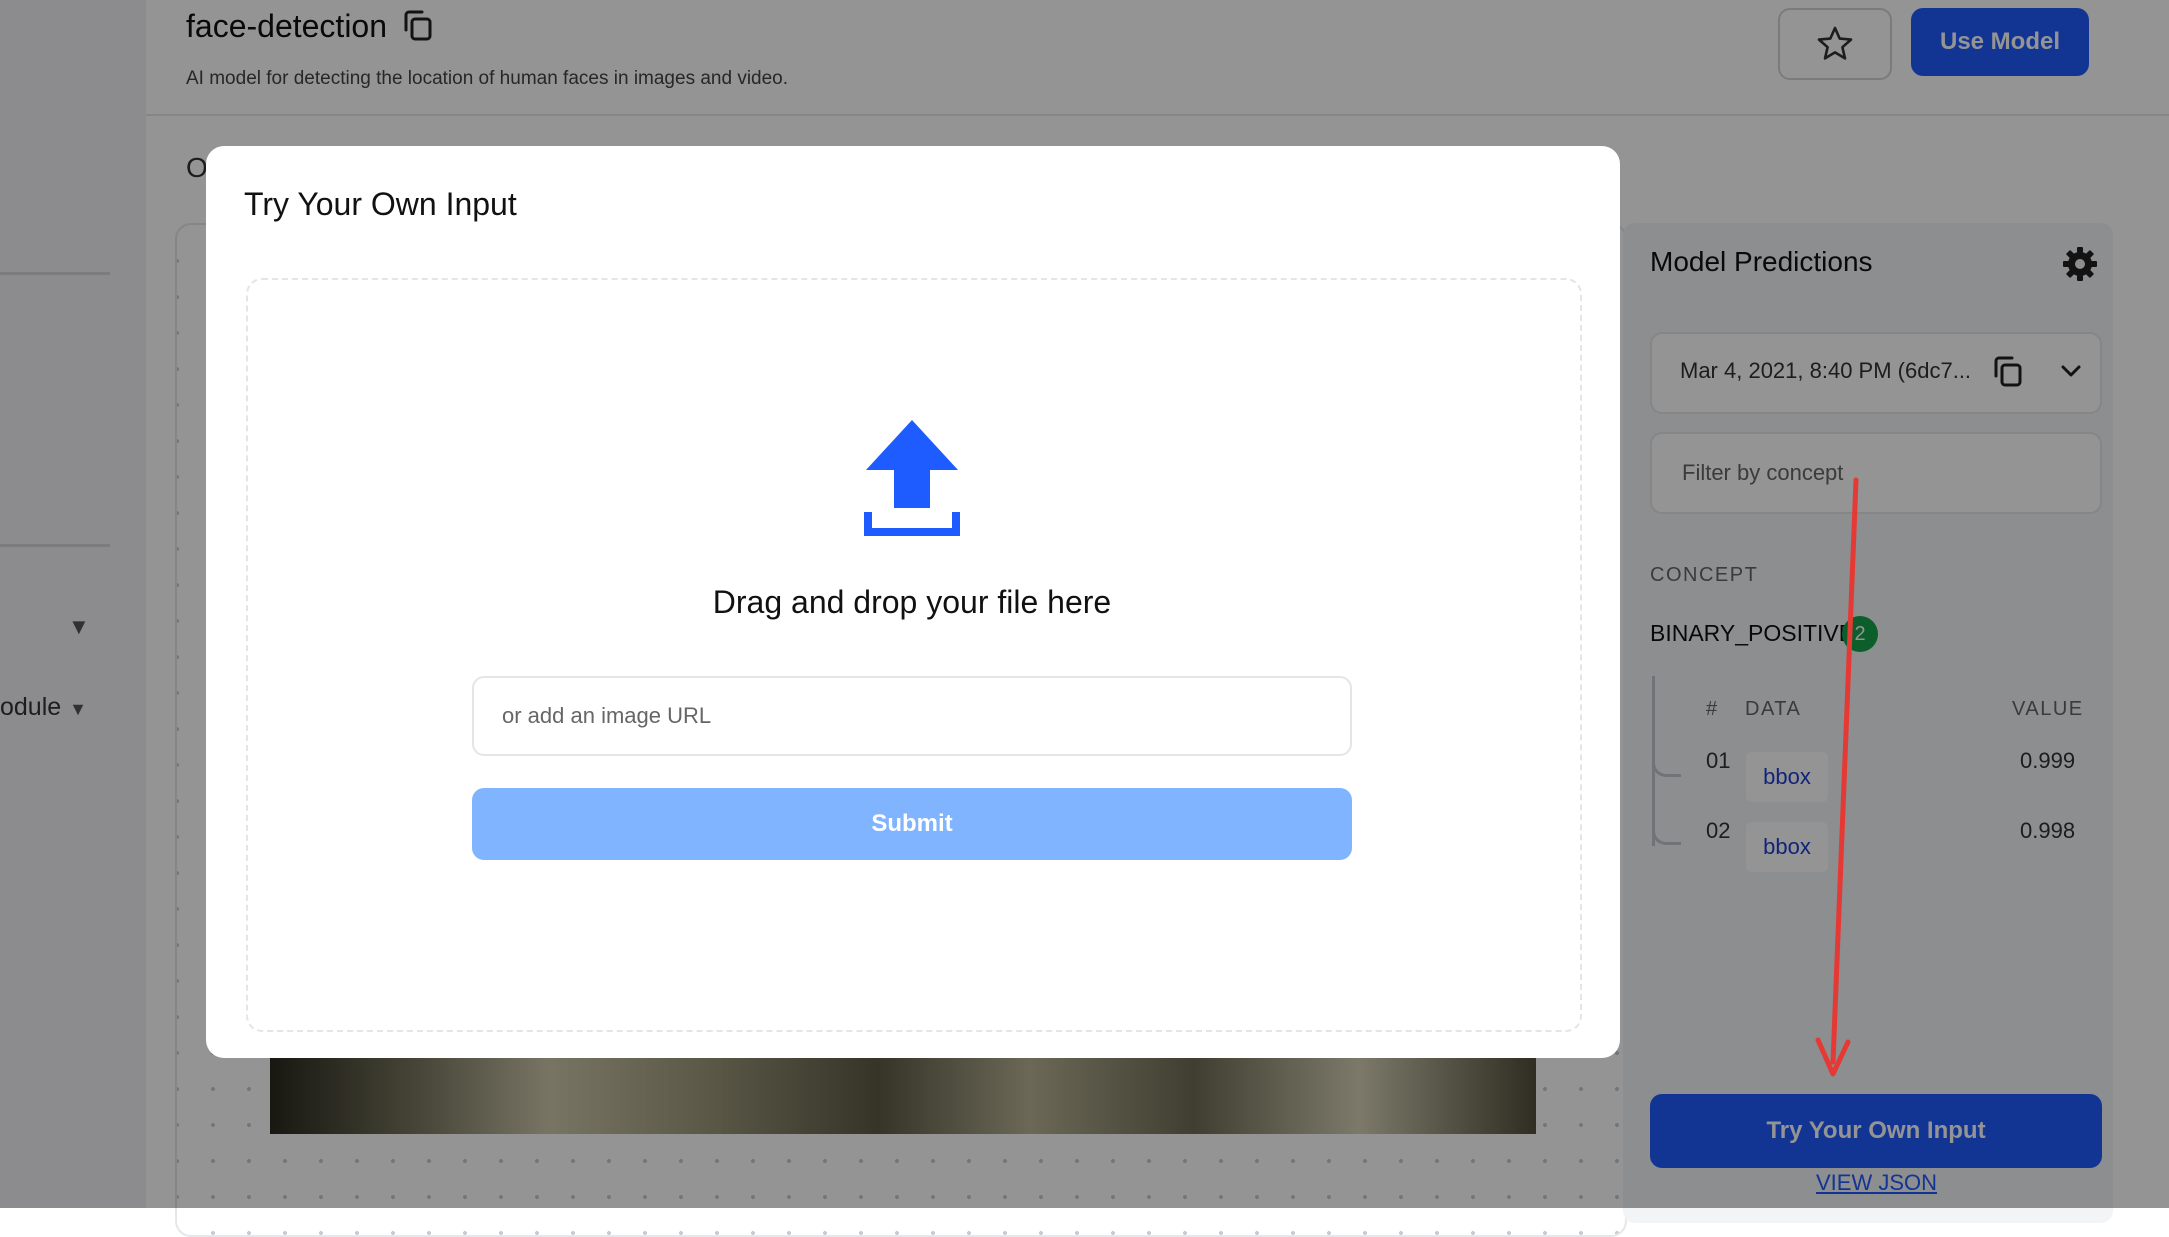 The image size is (2169, 1237). I want to click on image-url-input, so click(912, 716).